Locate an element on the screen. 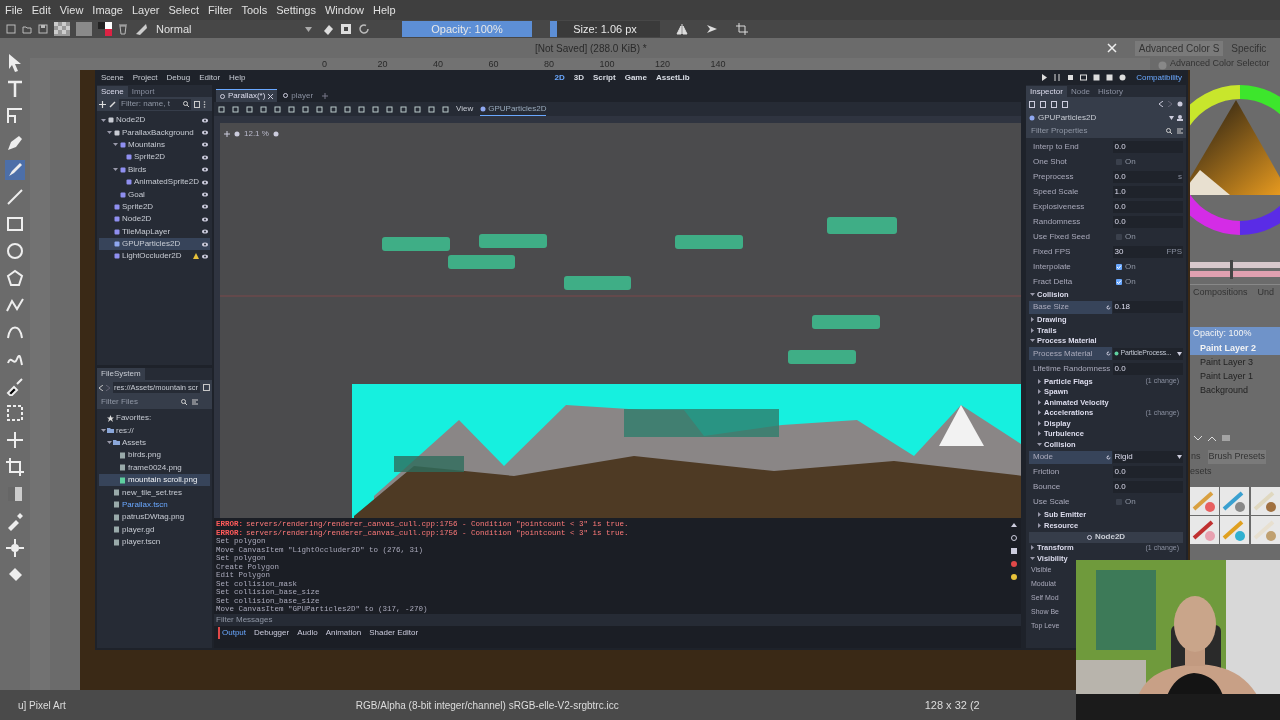  menu-item: Image is located at coordinates (107, 10).